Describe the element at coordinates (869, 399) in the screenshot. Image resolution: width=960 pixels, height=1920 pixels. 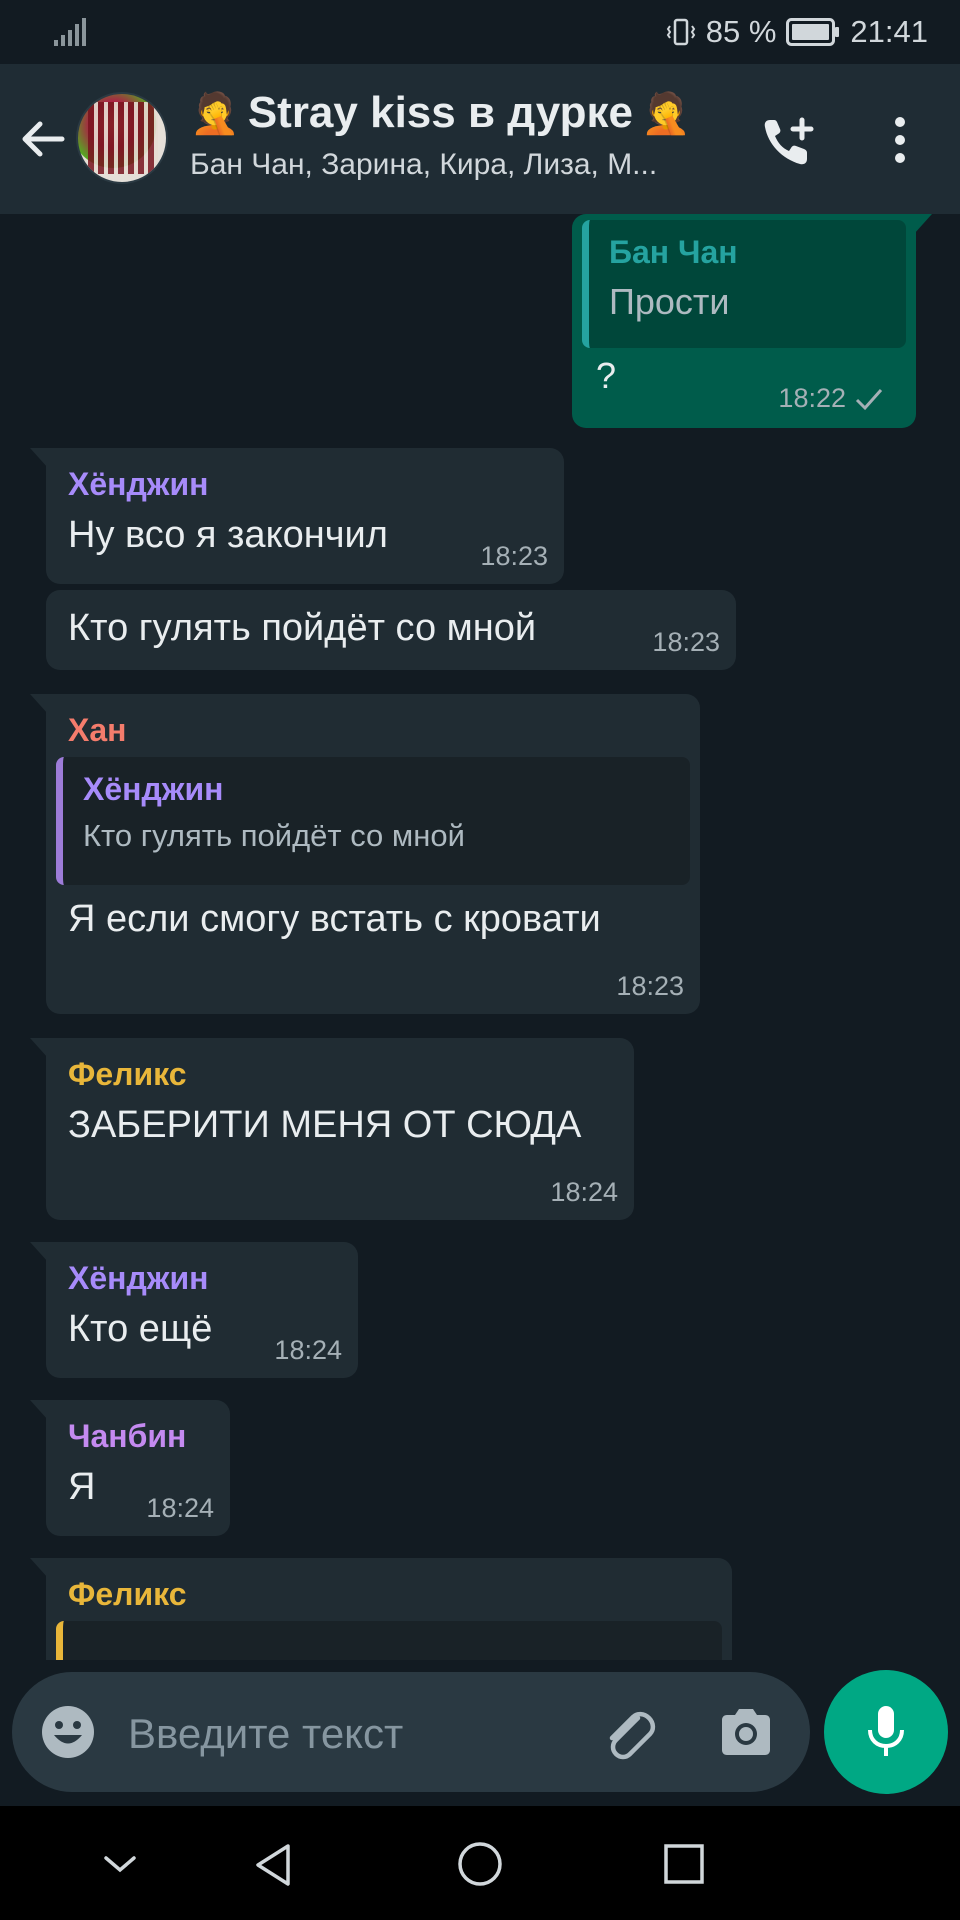
I see `sent-check-icon` at that location.